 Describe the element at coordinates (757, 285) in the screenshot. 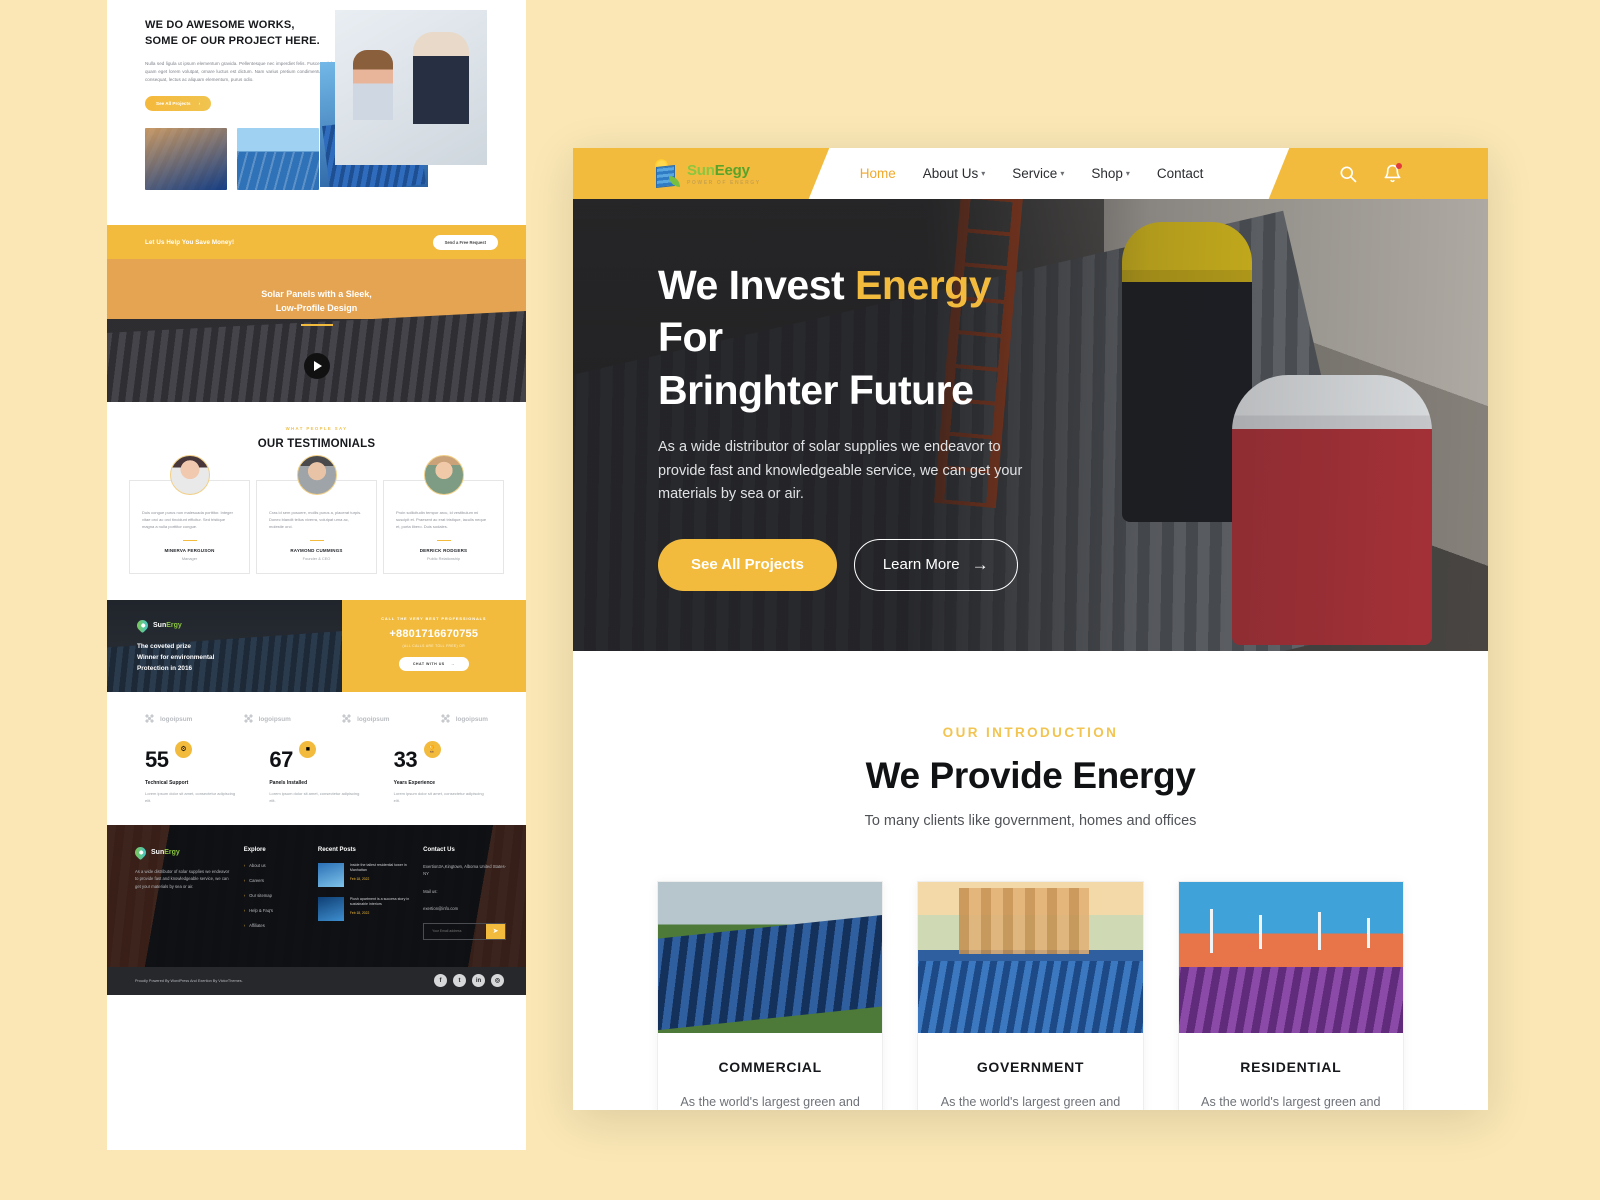

I see `hero-title-part1: We Invest` at that location.